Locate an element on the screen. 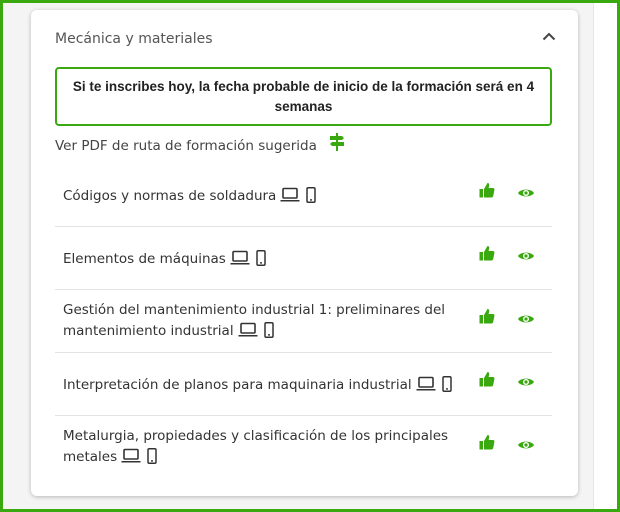 The height and width of the screenshot is (512, 620). course-label: Elementos de máquinas is located at coordinates (144, 259).